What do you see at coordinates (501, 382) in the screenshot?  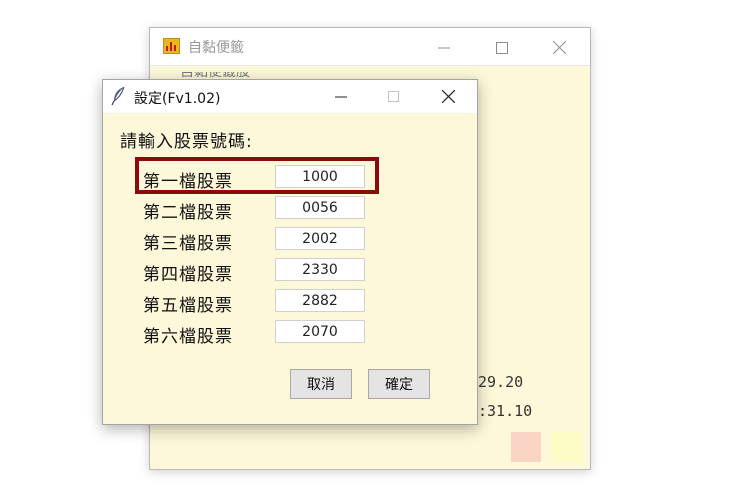 I see `price-text-1: 29.20` at bounding box center [501, 382].